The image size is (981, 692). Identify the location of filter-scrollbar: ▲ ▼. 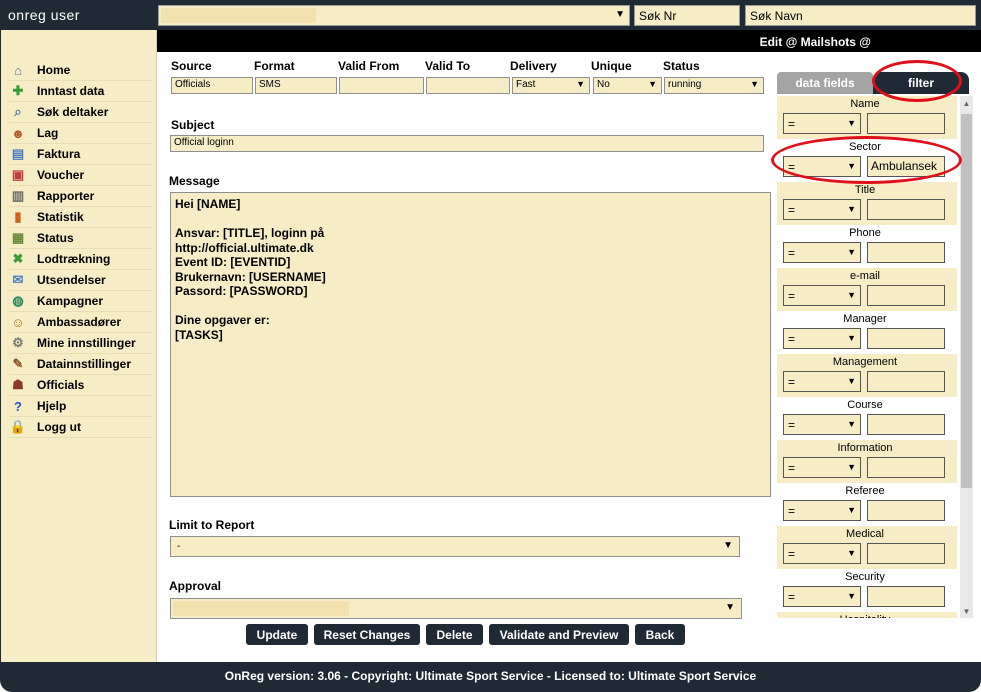
(966, 357).